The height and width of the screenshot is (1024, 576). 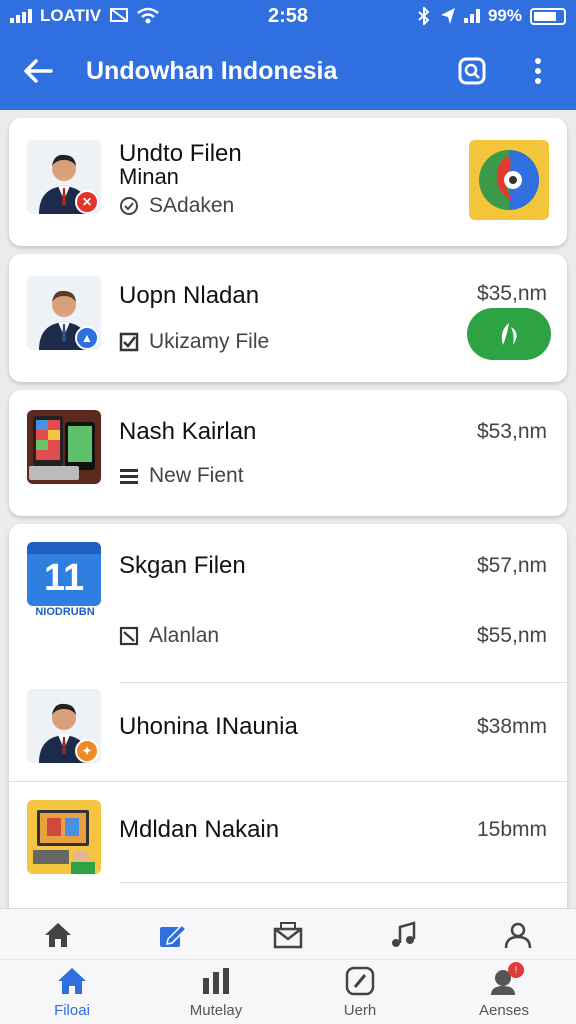 What do you see at coordinates (71, 15) in the screenshot?
I see `carrier-label: LOATIV` at bounding box center [71, 15].